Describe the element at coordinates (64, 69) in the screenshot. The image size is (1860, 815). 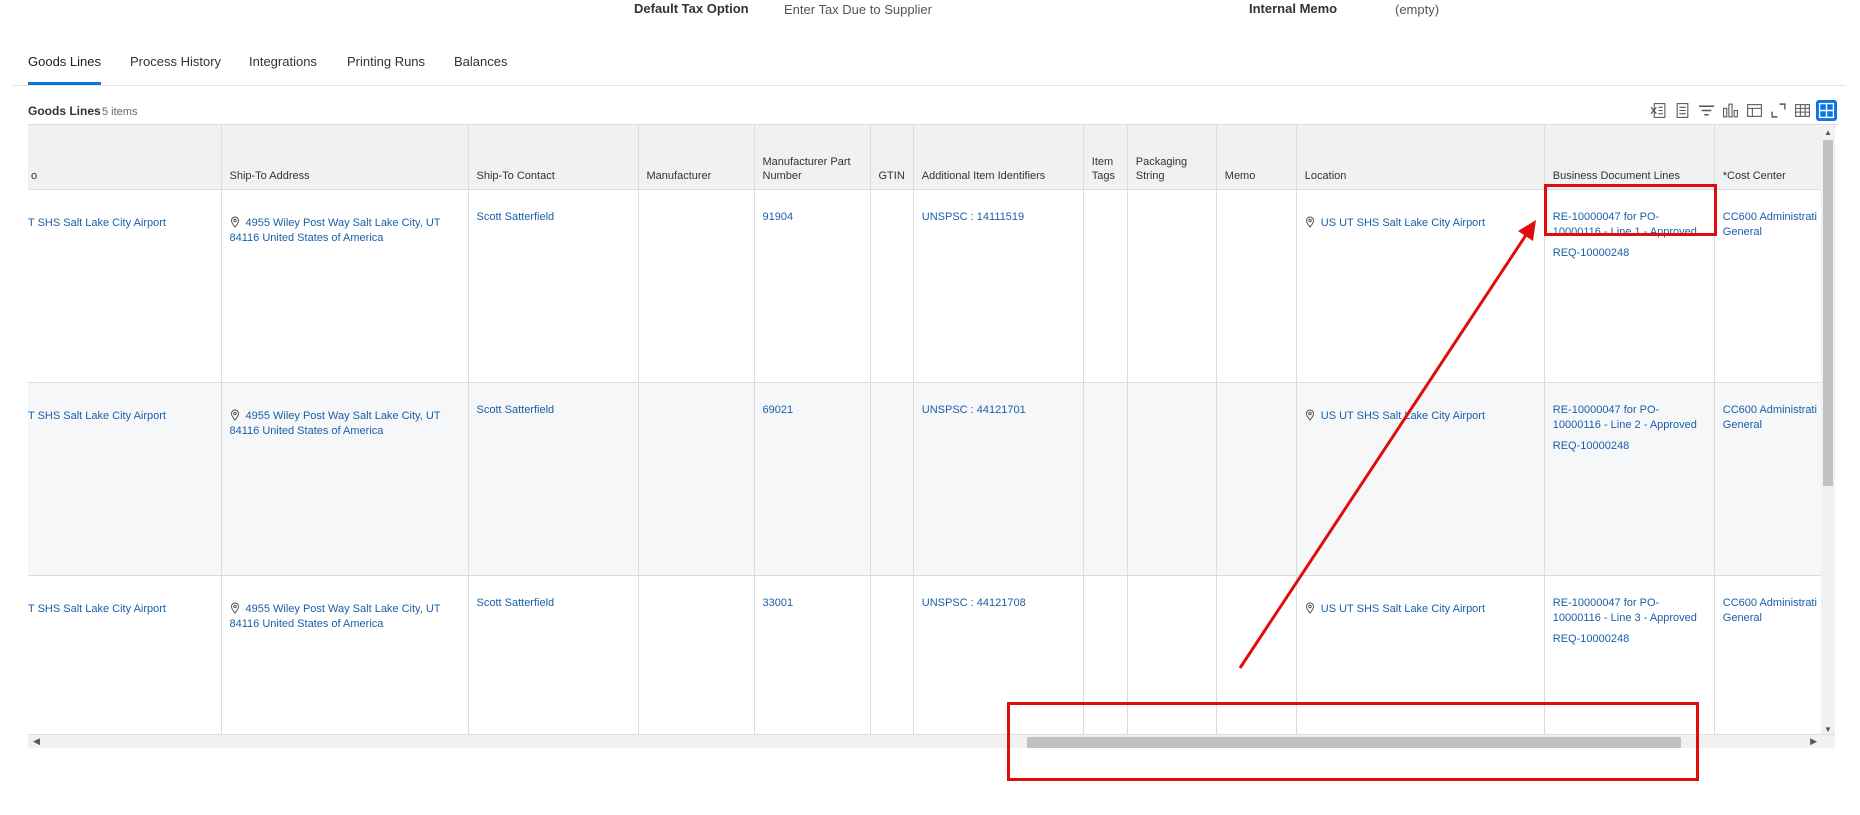
I see `tab-goods-lines: Goods Lines` at that location.